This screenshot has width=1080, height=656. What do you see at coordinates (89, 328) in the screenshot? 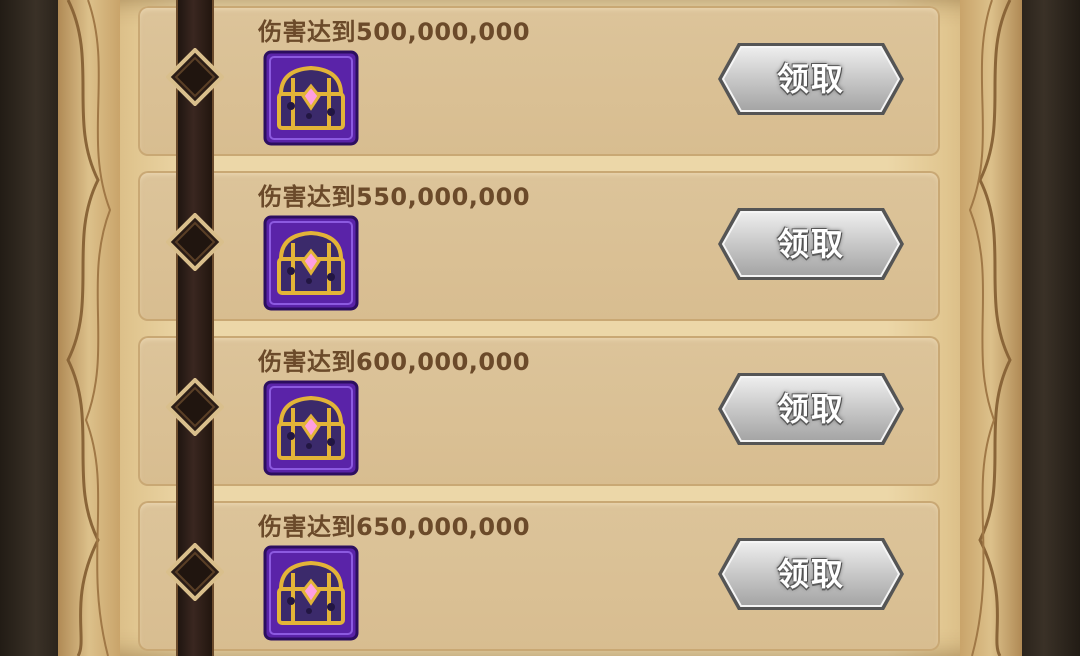
I see `panel-border-left` at bounding box center [89, 328].